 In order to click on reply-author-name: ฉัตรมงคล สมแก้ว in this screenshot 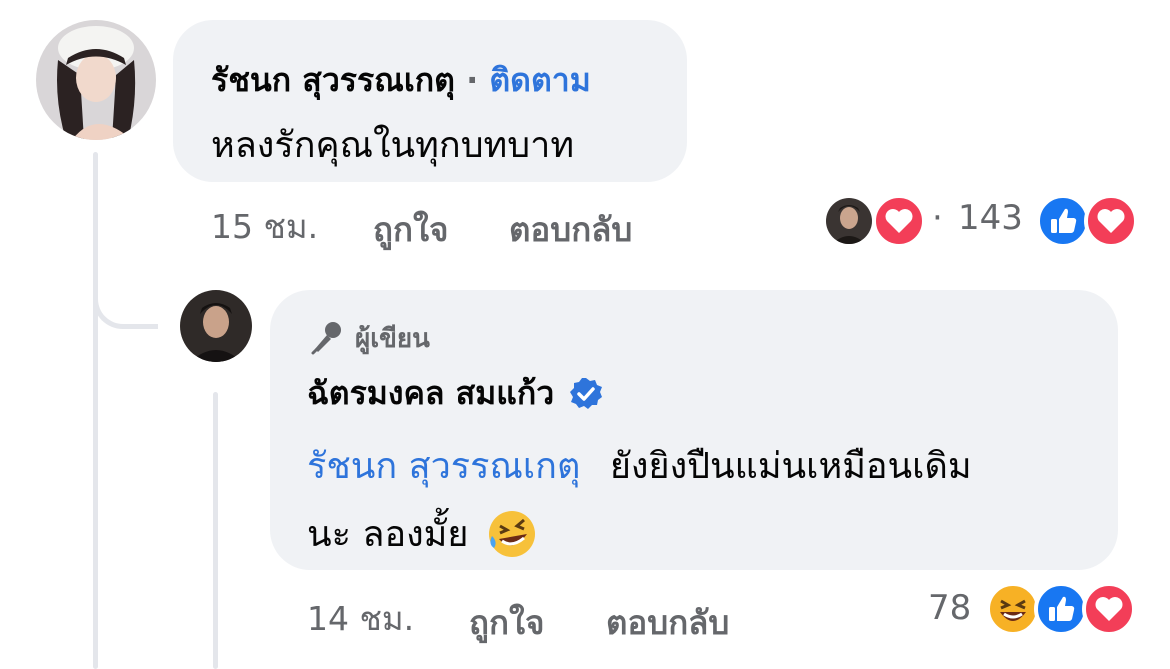, I will do `click(430, 393)`.